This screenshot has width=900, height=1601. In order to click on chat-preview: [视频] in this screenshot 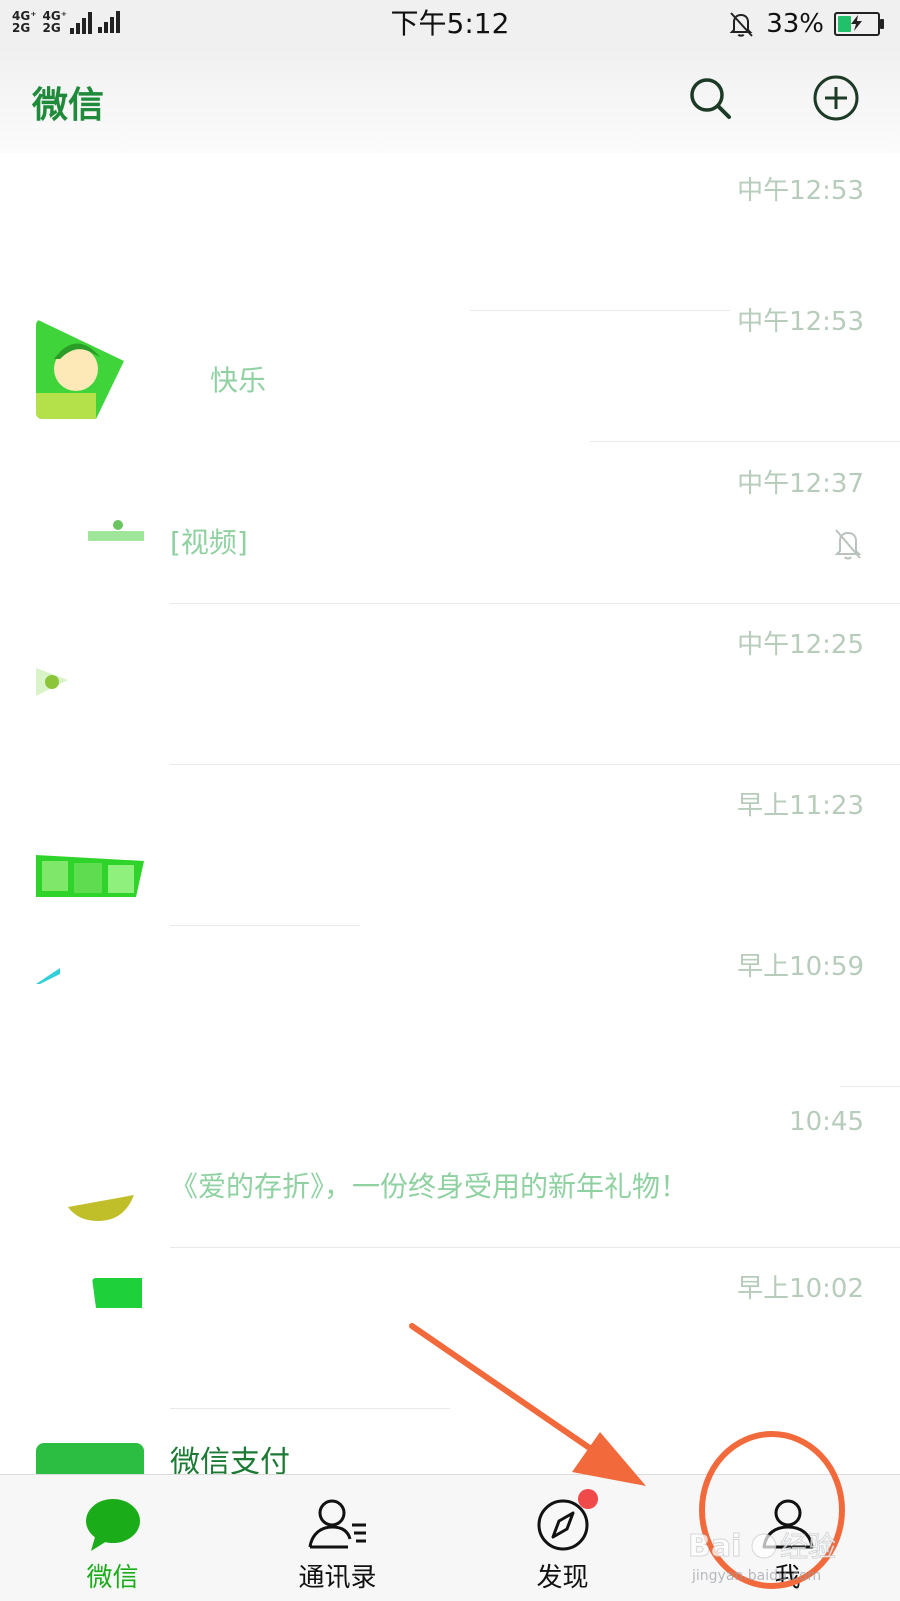, I will do `click(209, 542)`.